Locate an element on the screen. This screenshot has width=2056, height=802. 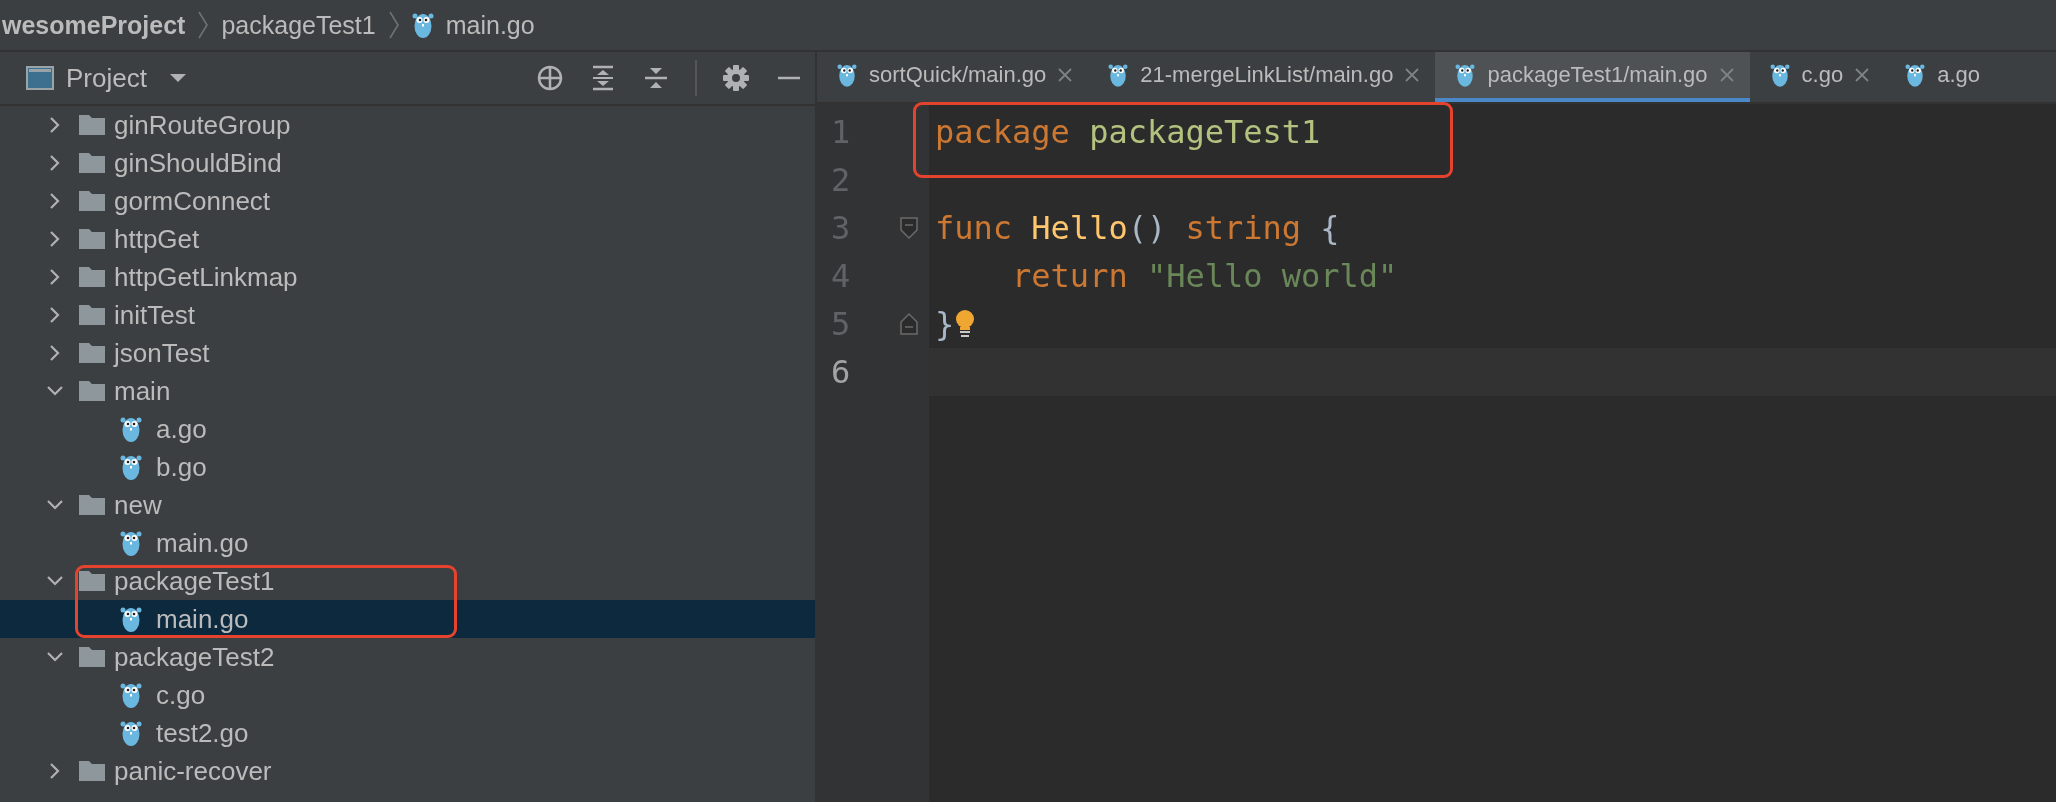
breadcrumb-item: wesomeProject is located at coordinates (94, 25).